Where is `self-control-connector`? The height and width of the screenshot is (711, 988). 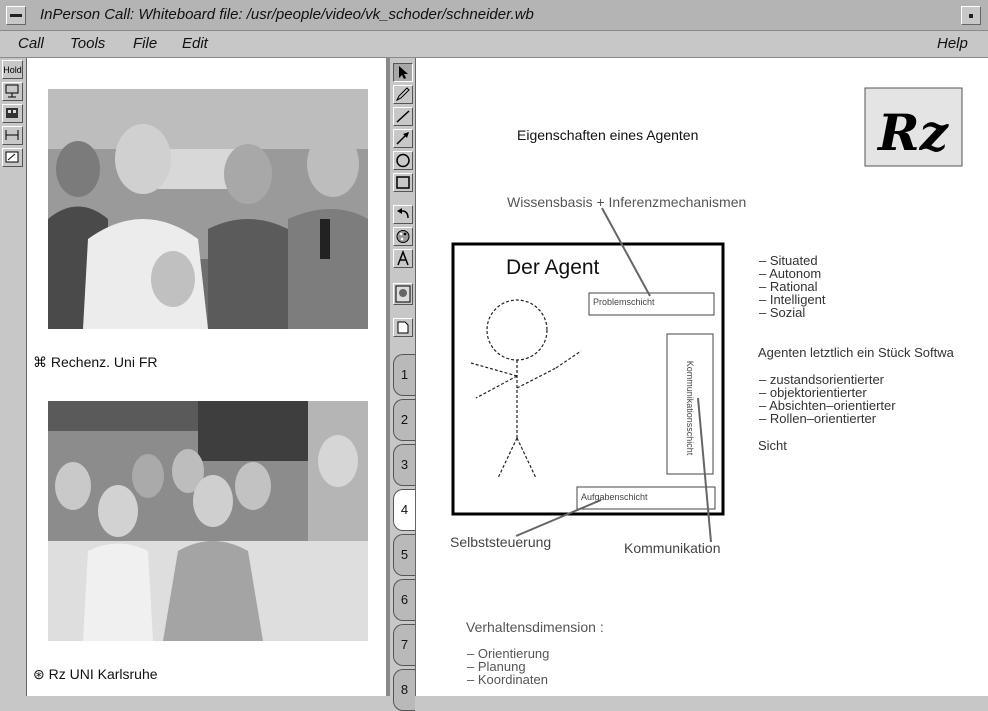 self-control-connector is located at coordinates (558, 518).